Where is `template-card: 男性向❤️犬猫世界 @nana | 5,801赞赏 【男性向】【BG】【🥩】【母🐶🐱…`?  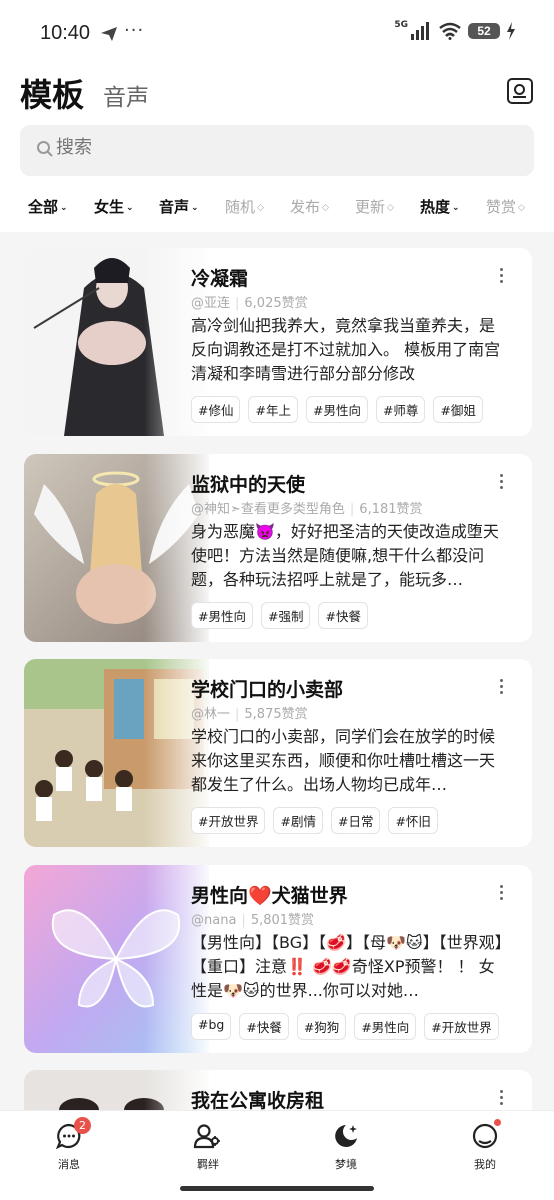
template-card: 男性向❤️犬猫世界 @nana | 5,801赞赏 【男性向】【BG】【🥩】【母🐶🐱… is located at coordinates (278, 959).